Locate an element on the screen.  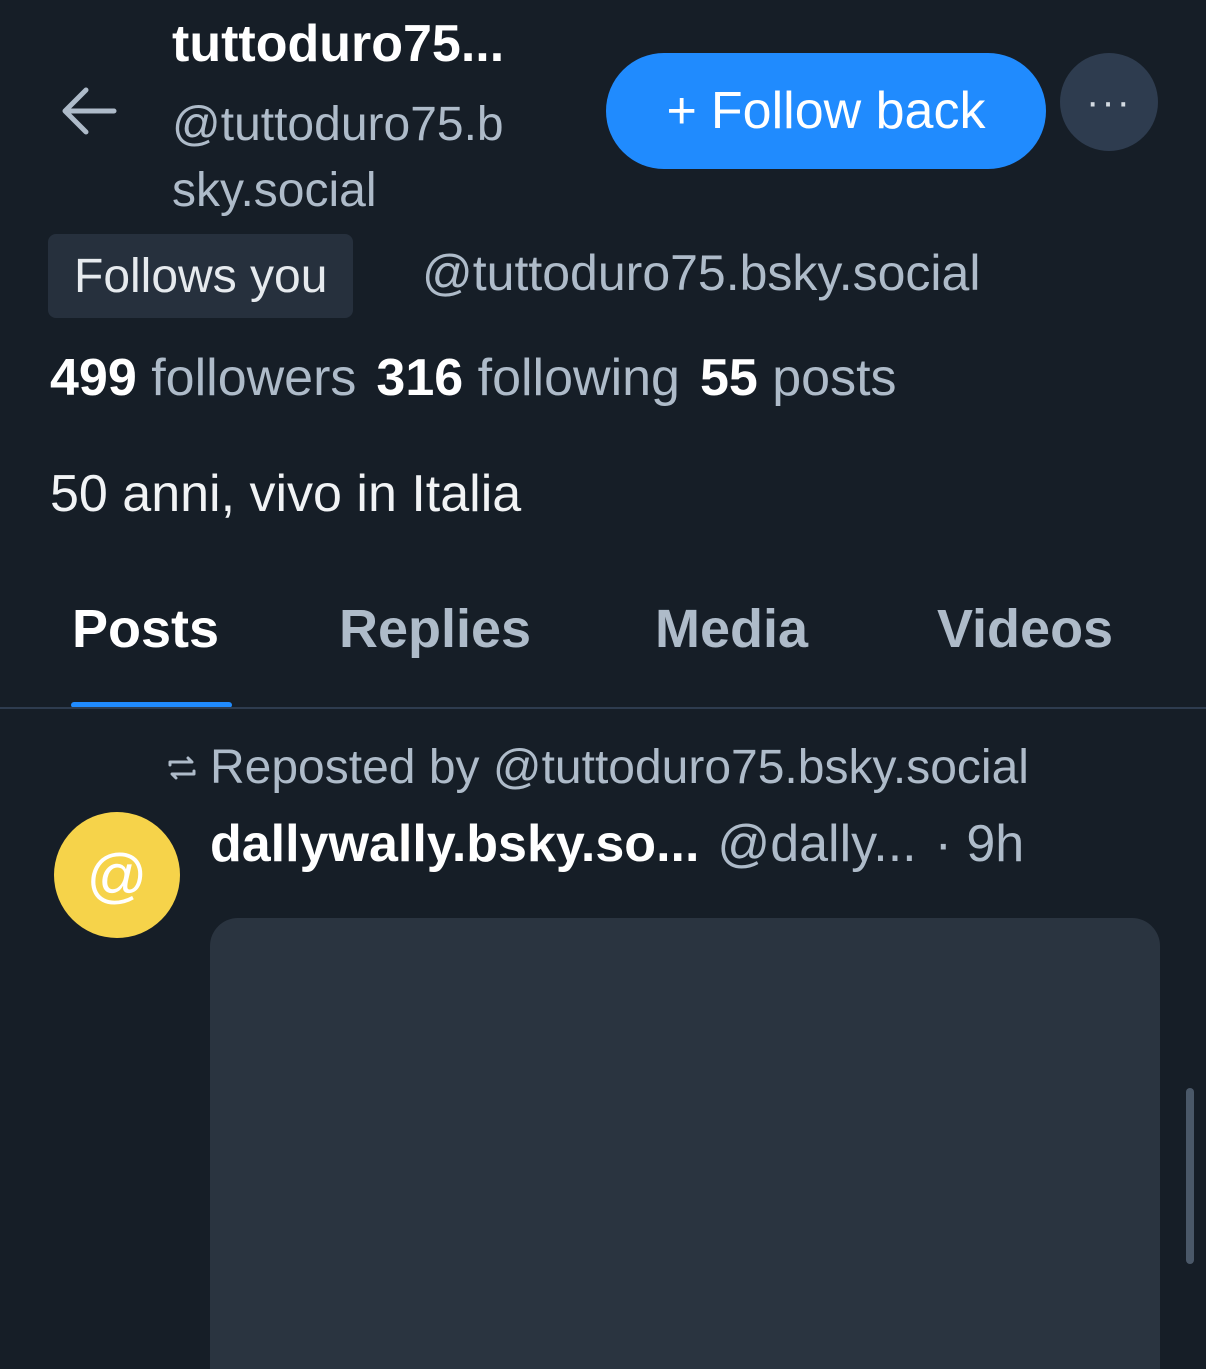
back-arrow-icon is located at coordinates (89, 111).